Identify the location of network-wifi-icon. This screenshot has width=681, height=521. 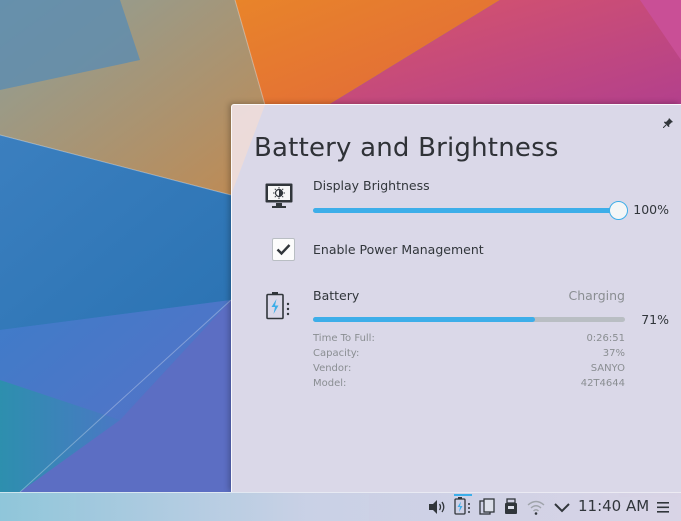
(536, 507).